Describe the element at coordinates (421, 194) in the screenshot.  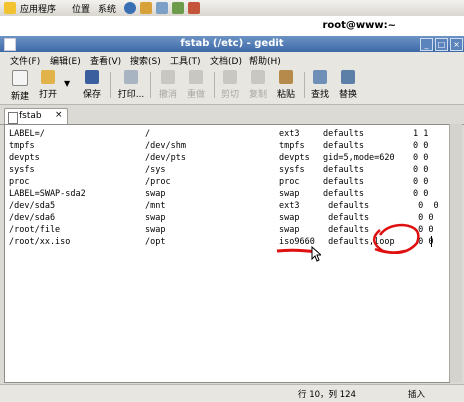
I see `editor-line-6-field-5: 0 0` at that location.